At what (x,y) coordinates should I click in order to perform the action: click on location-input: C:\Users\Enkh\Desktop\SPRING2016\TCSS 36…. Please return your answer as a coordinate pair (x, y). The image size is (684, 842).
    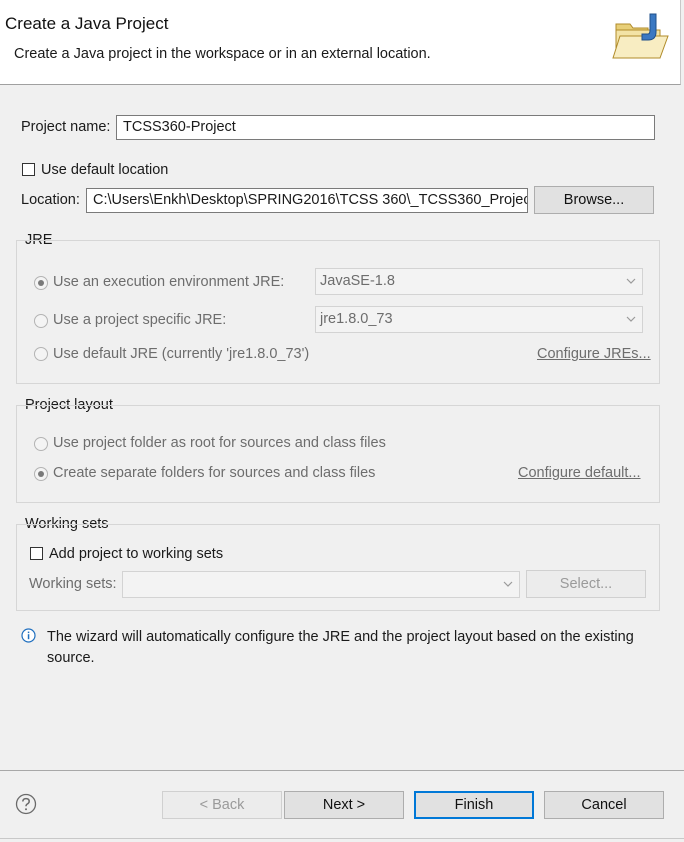
    Looking at the image, I should click on (307, 200).